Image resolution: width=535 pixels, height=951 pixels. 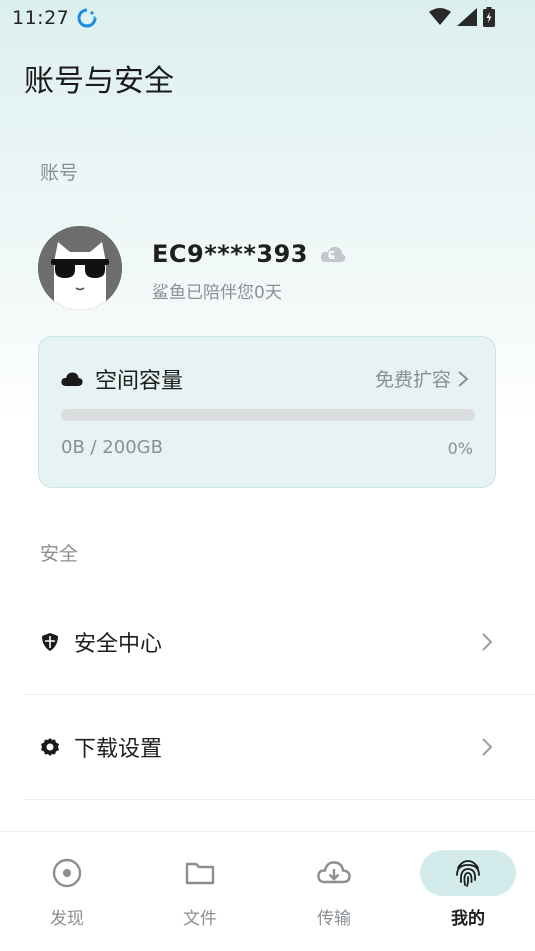 What do you see at coordinates (268, 415) in the screenshot?
I see `storage-progress-bar` at bounding box center [268, 415].